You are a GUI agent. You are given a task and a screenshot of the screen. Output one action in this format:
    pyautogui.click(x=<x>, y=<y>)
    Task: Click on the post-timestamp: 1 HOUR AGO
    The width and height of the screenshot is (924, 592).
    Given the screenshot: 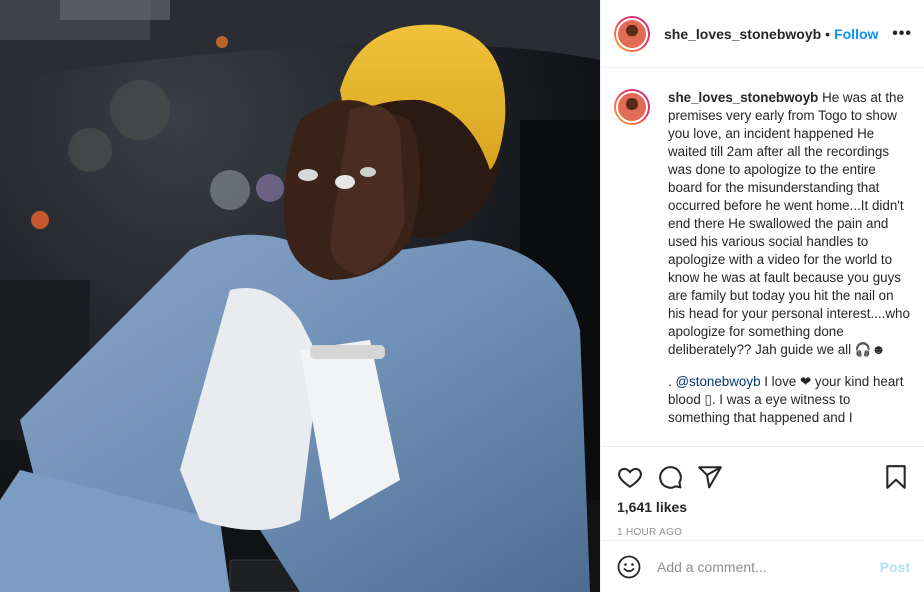 What is the action you would take?
    pyautogui.click(x=762, y=532)
    